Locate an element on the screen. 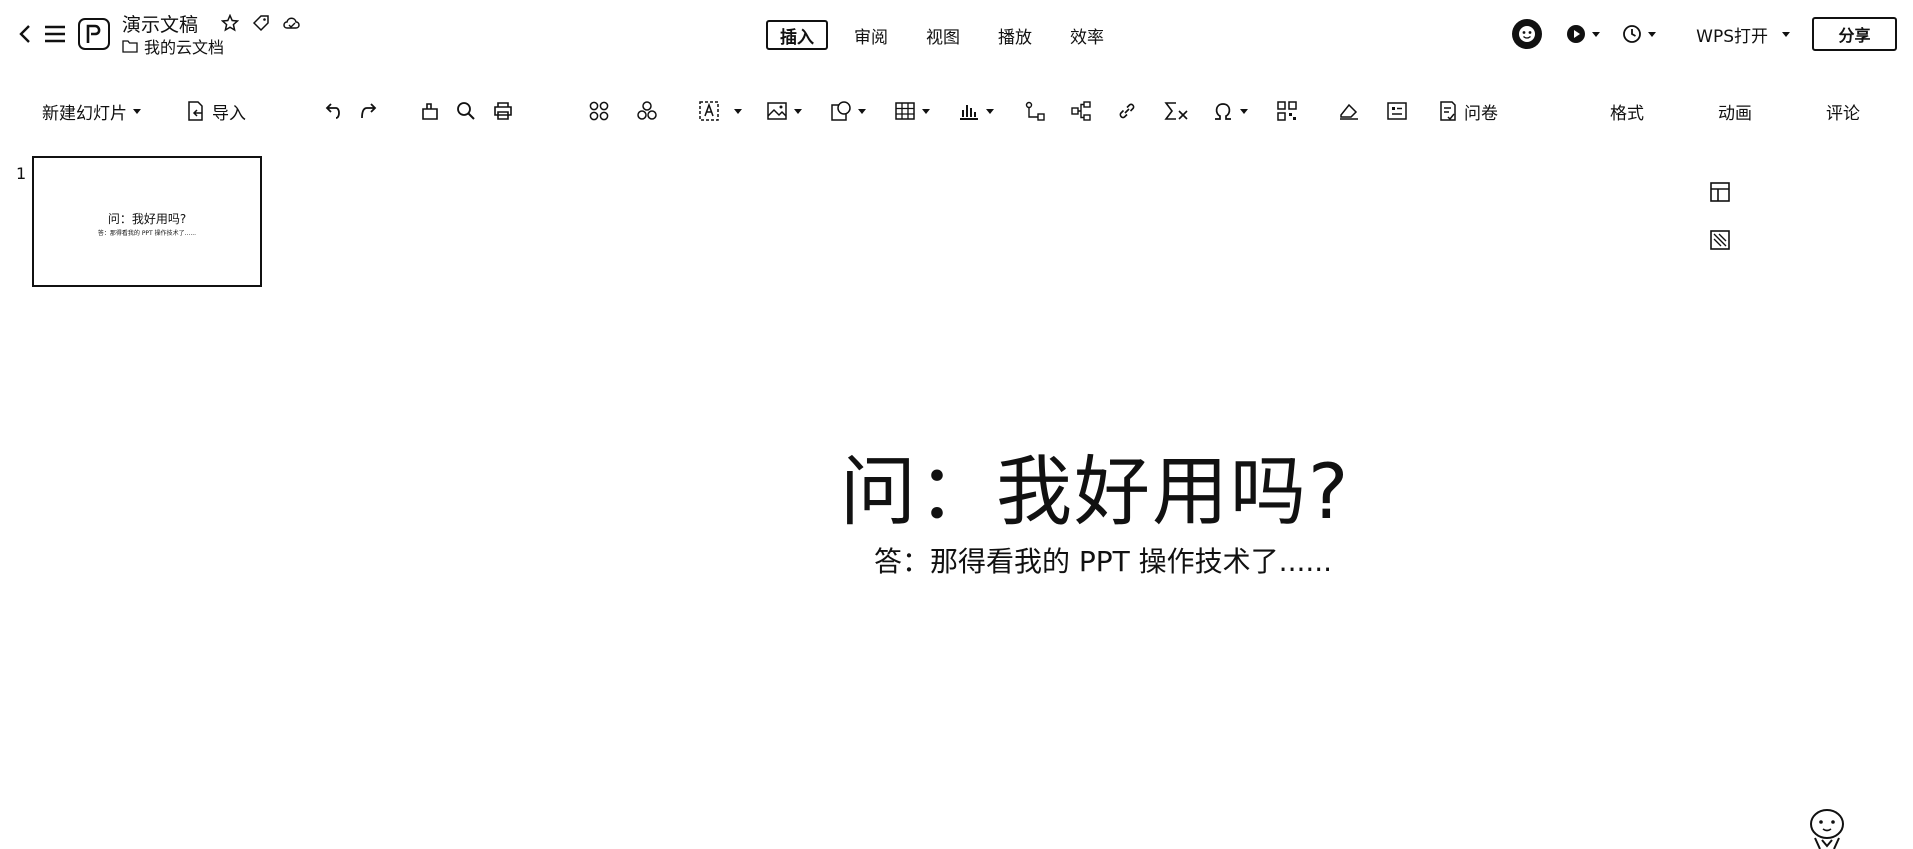 The height and width of the screenshot is (849, 1913). ribbon-tabs: 插入 审阅 视图 播放 效率 is located at coordinates (954, 35).